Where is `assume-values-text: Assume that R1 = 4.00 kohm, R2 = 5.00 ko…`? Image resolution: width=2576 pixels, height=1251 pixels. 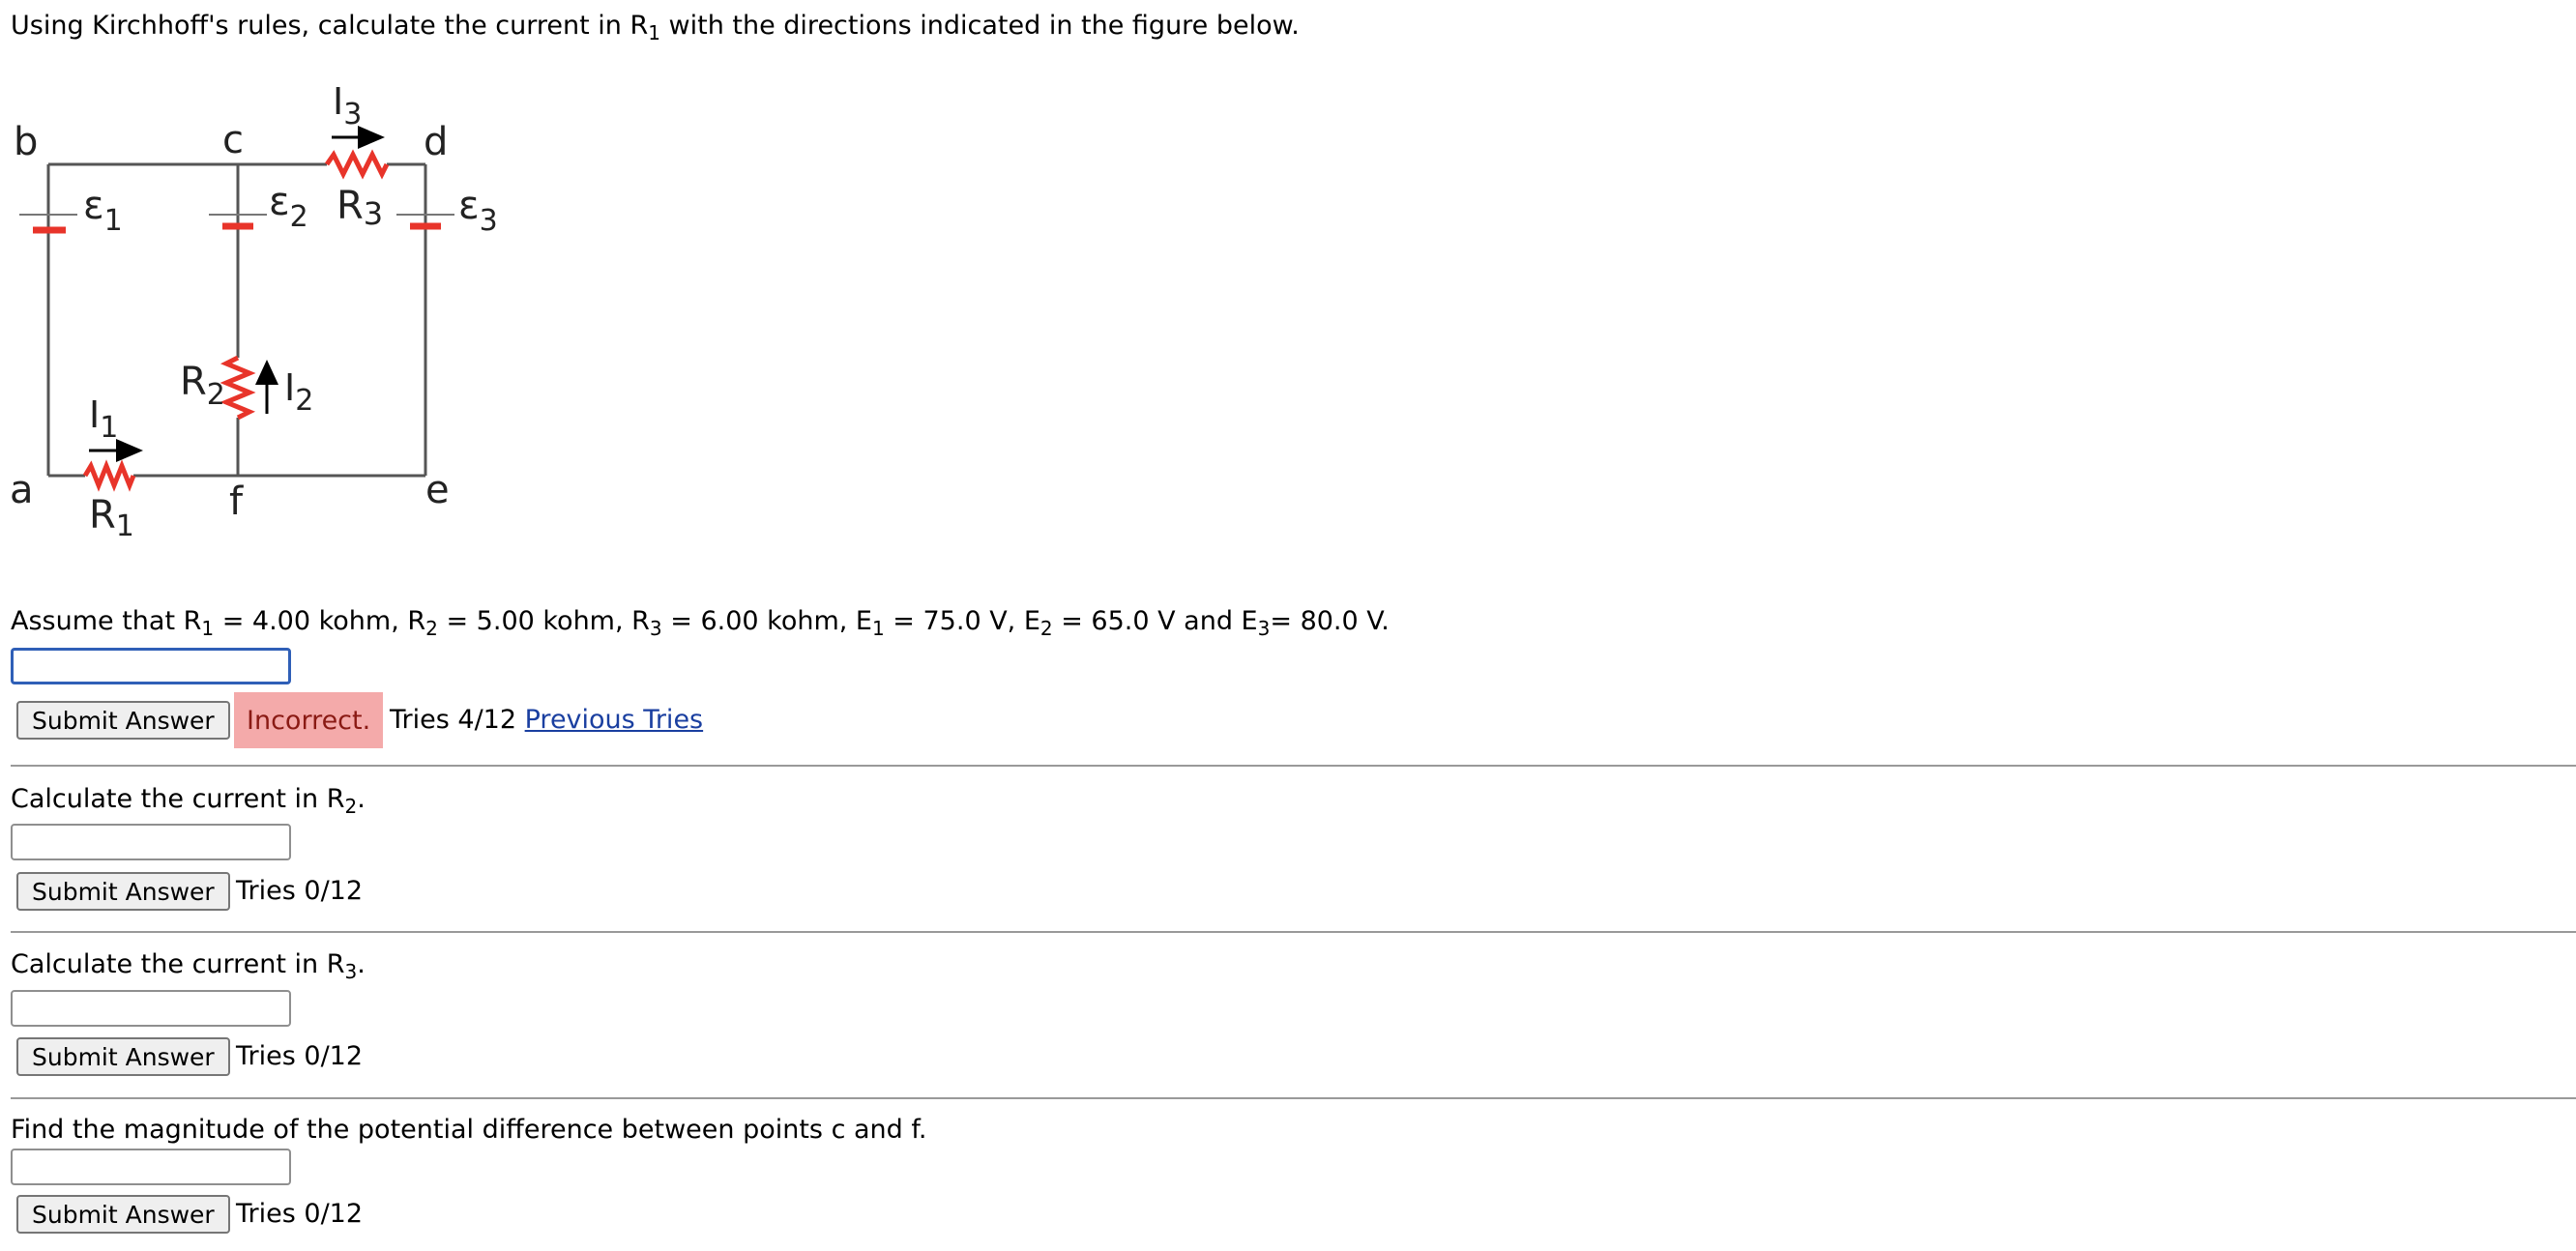 assume-values-text: Assume that R1 = 4.00 kohm, R2 = 5.00 ko… is located at coordinates (700, 623).